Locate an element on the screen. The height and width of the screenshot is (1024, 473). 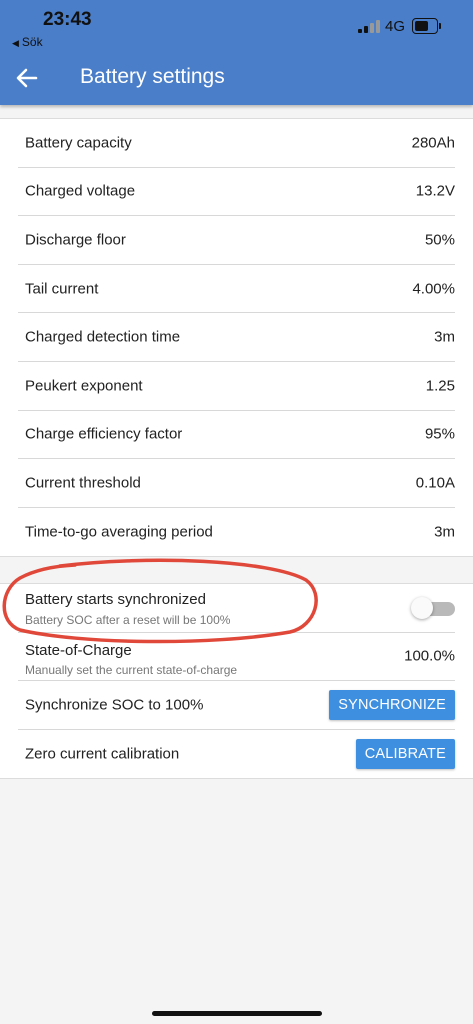
setting-value: 95% is located at coordinates (439, 434).